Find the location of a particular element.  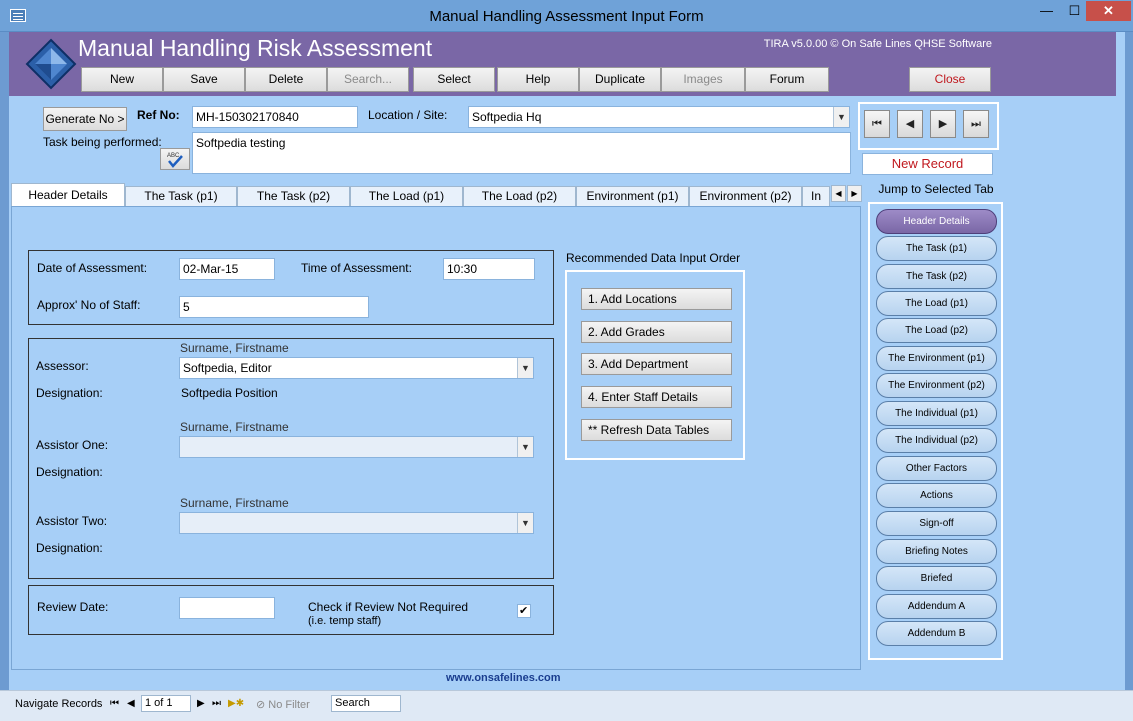

tab-scroll-left-icon: ◀ is located at coordinates (838, 193).